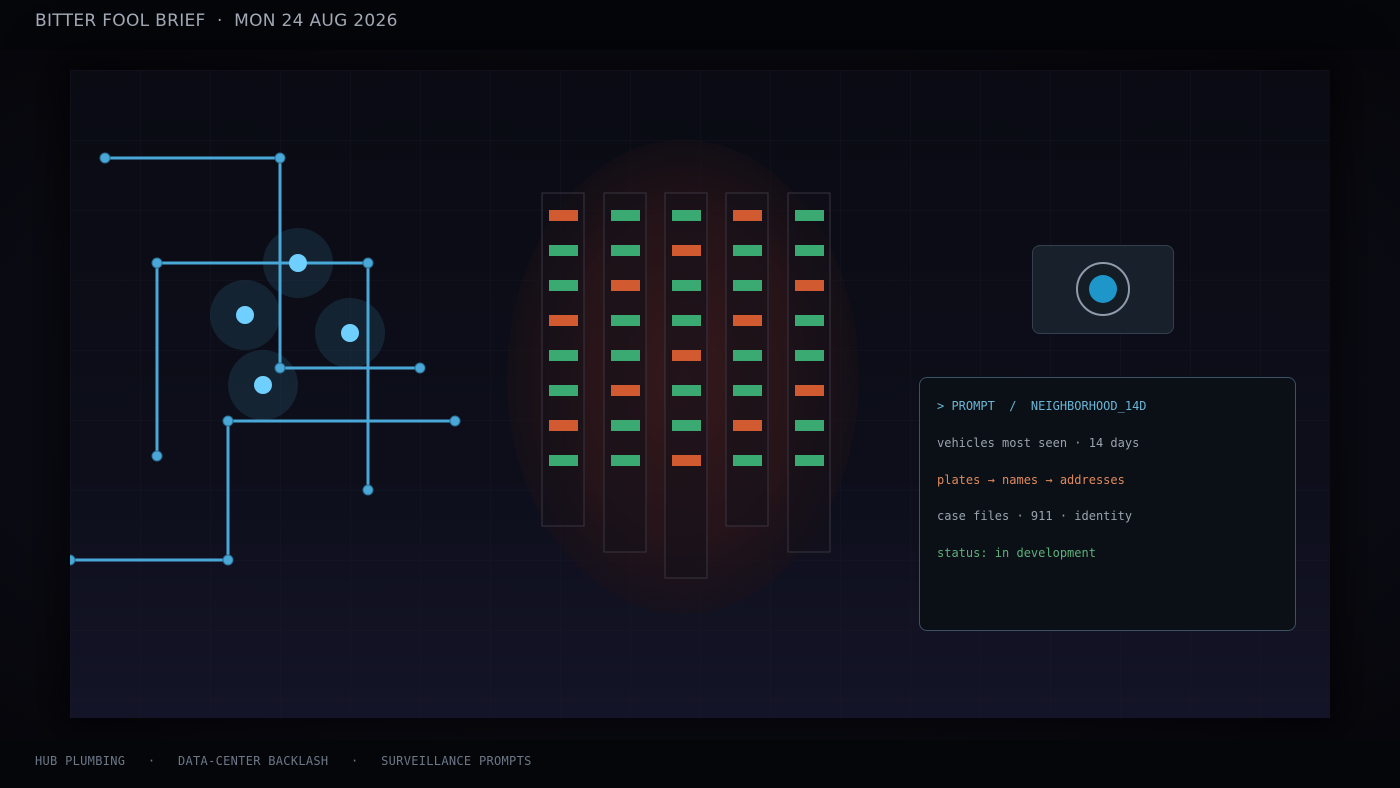  What do you see at coordinates (216, 21) in the screenshot?
I see `brief-title: BITTER FOOL BRIEF · MON 24 AUG 2026` at bounding box center [216, 21].